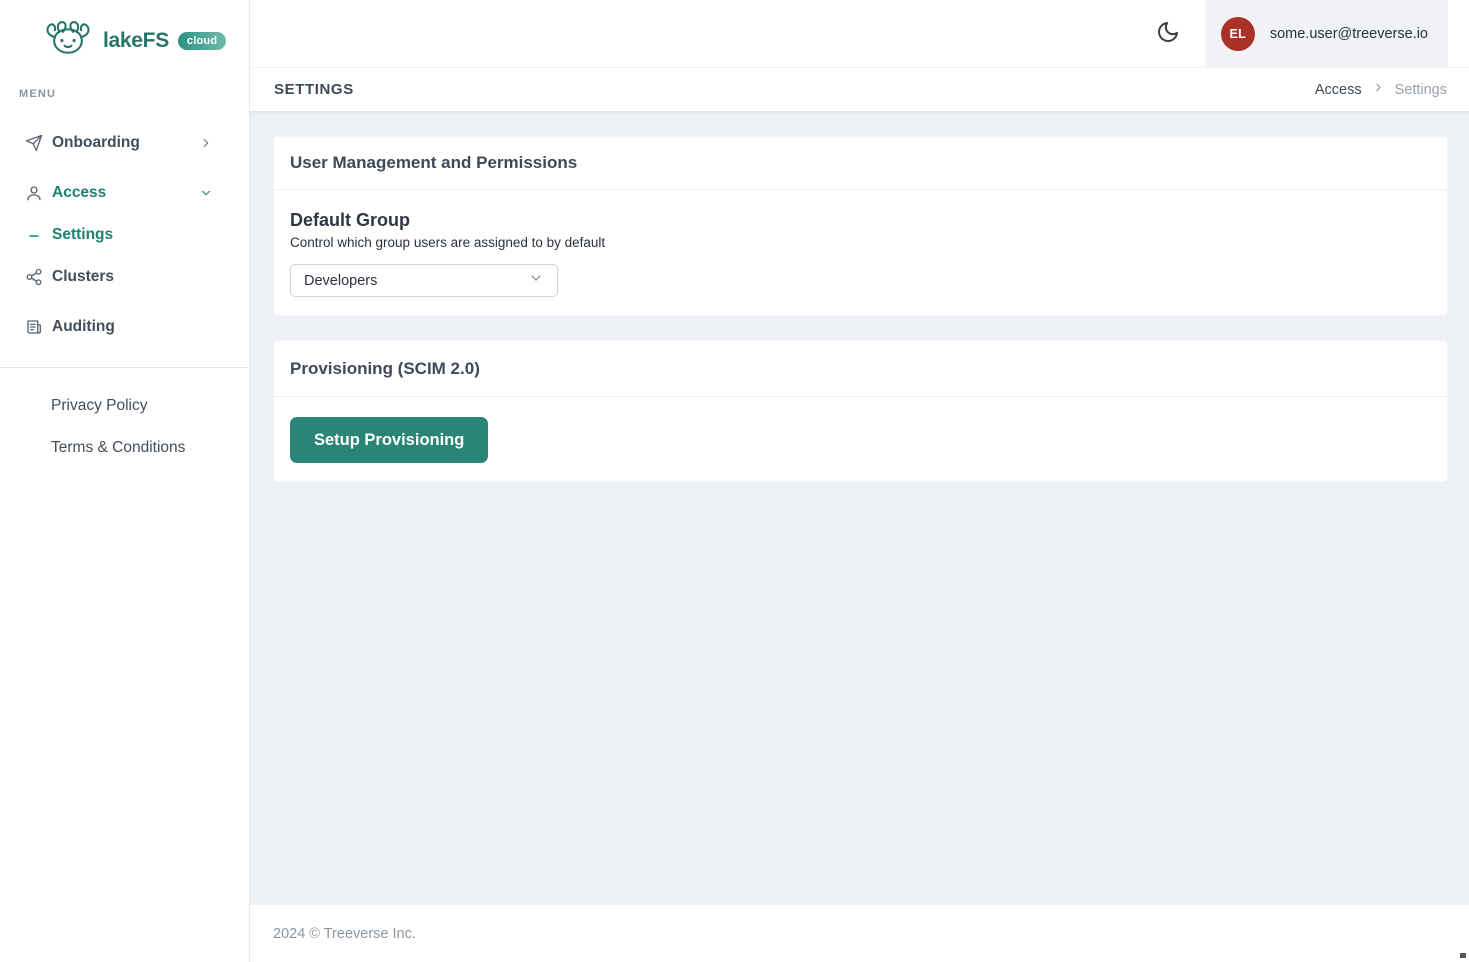 The height and width of the screenshot is (962, 1469). What do you see at coordinates (1348, 33) in the screenshot?
I see `user-email: some.user@treeverse.io` at bounding box center [1348, 33].